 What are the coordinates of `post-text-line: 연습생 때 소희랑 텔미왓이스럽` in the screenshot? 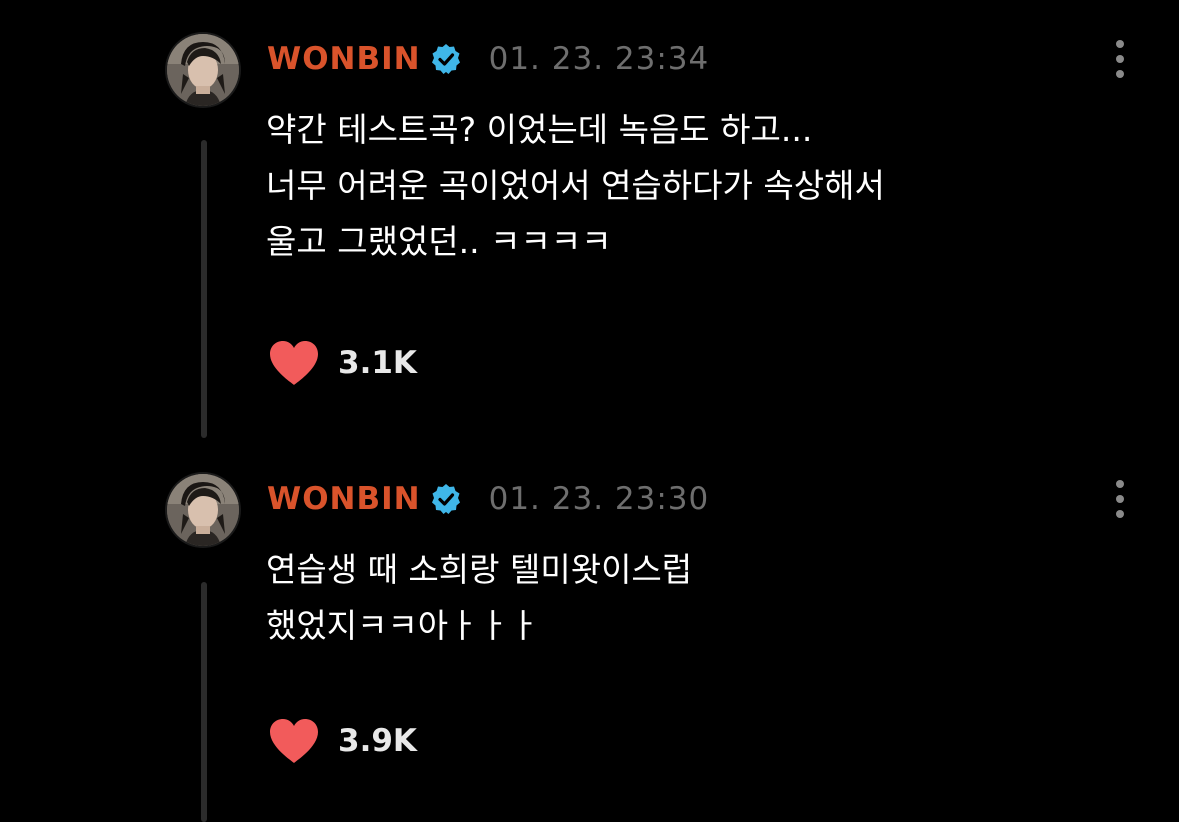 It's located at (479, 569).